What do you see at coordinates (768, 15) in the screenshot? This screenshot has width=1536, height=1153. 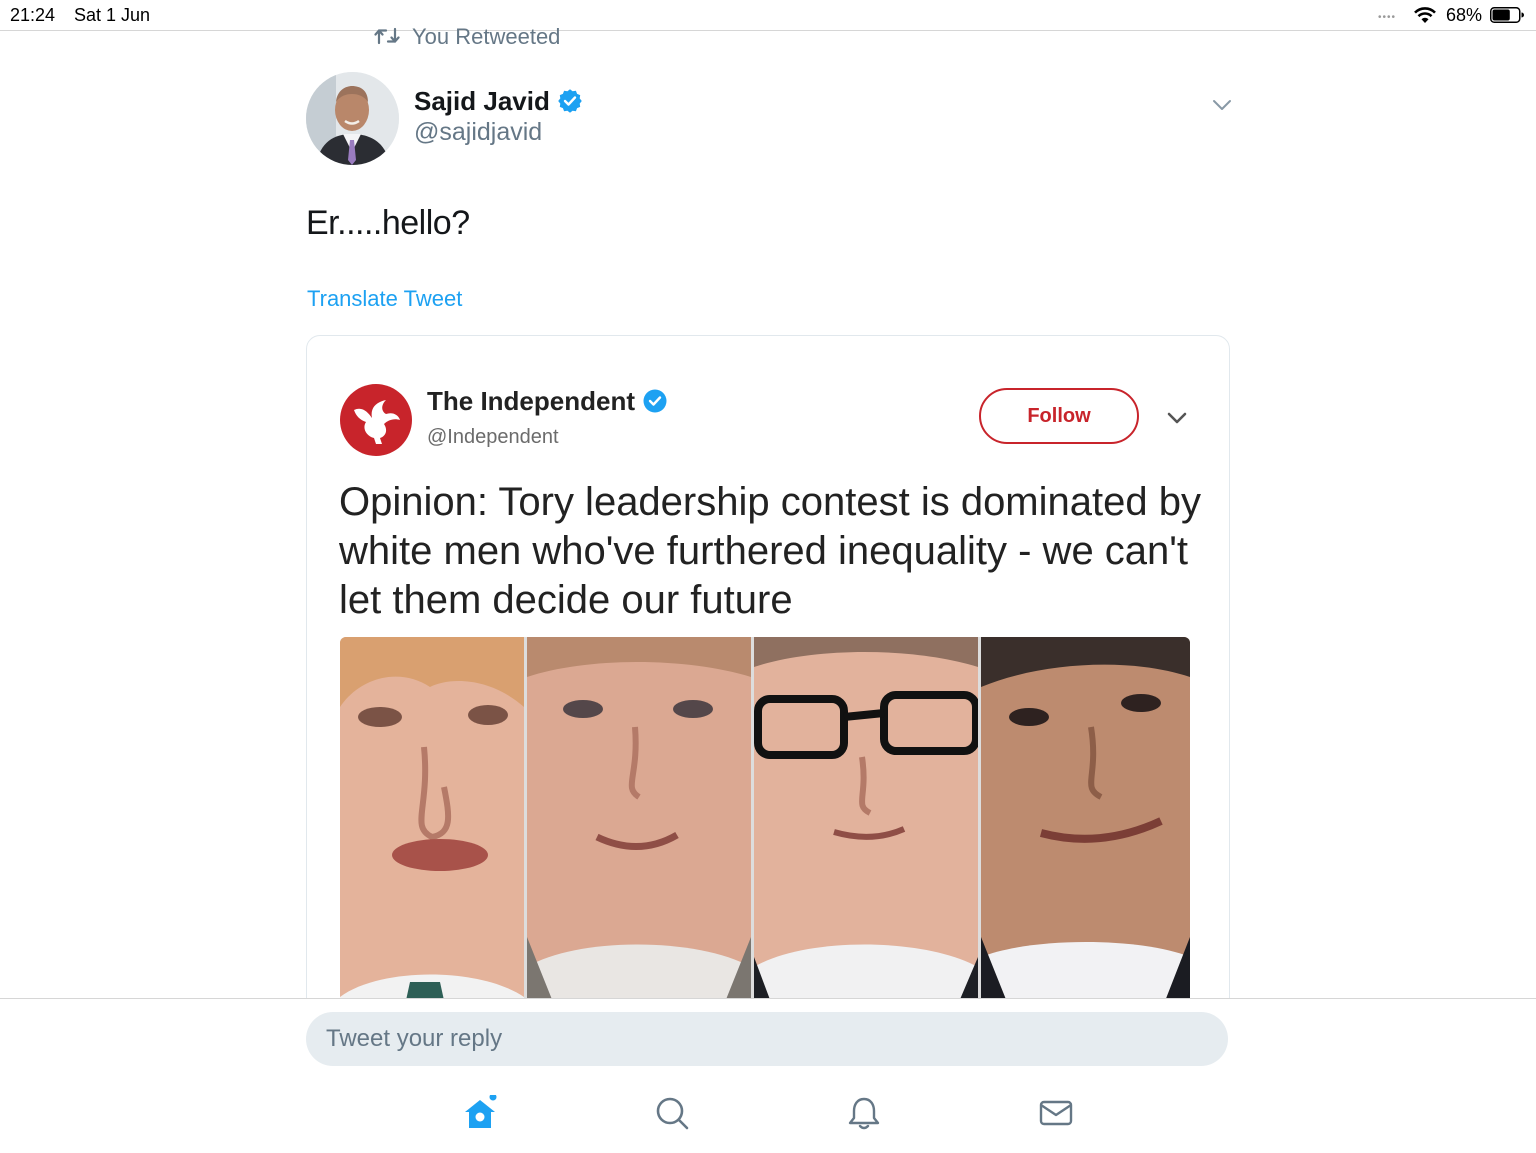 I see `status-bar: 21:24 Sat 1 Jun •••• 68%` at bounding box center [768, 15].